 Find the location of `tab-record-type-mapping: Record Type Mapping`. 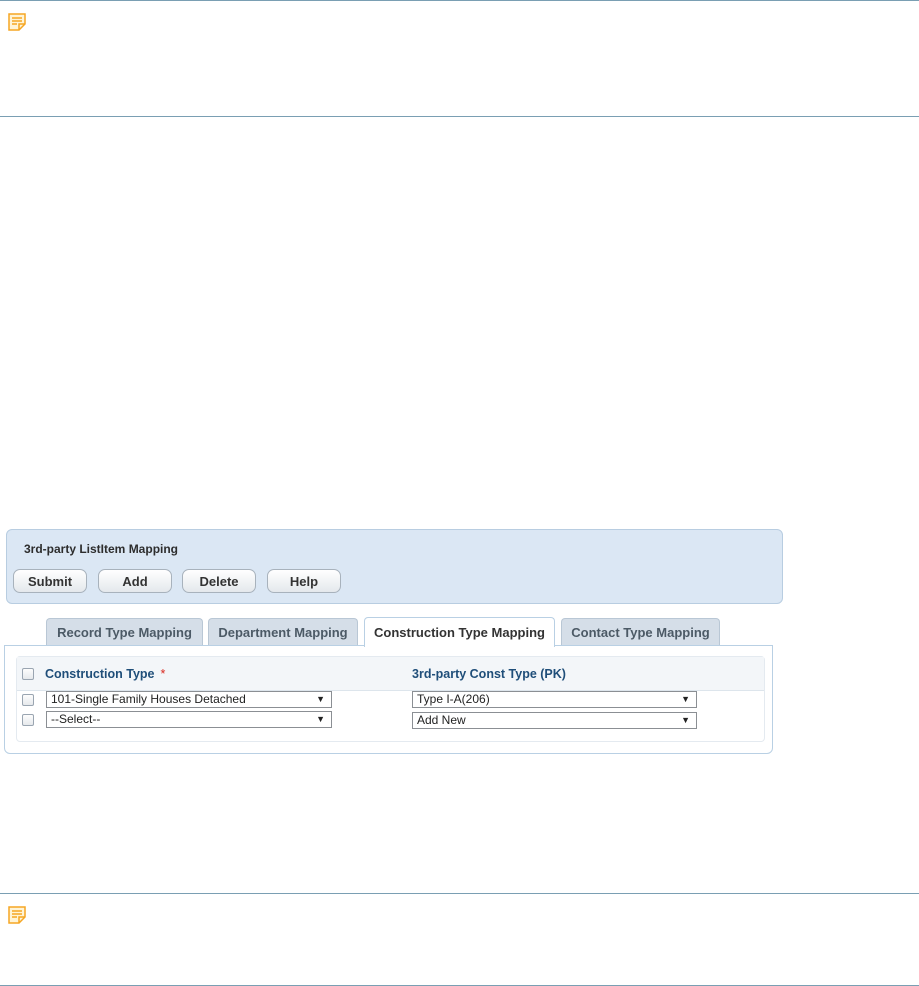

tab-record-type-mapping: Record Type Mapping is located at coordinates (124, 632).